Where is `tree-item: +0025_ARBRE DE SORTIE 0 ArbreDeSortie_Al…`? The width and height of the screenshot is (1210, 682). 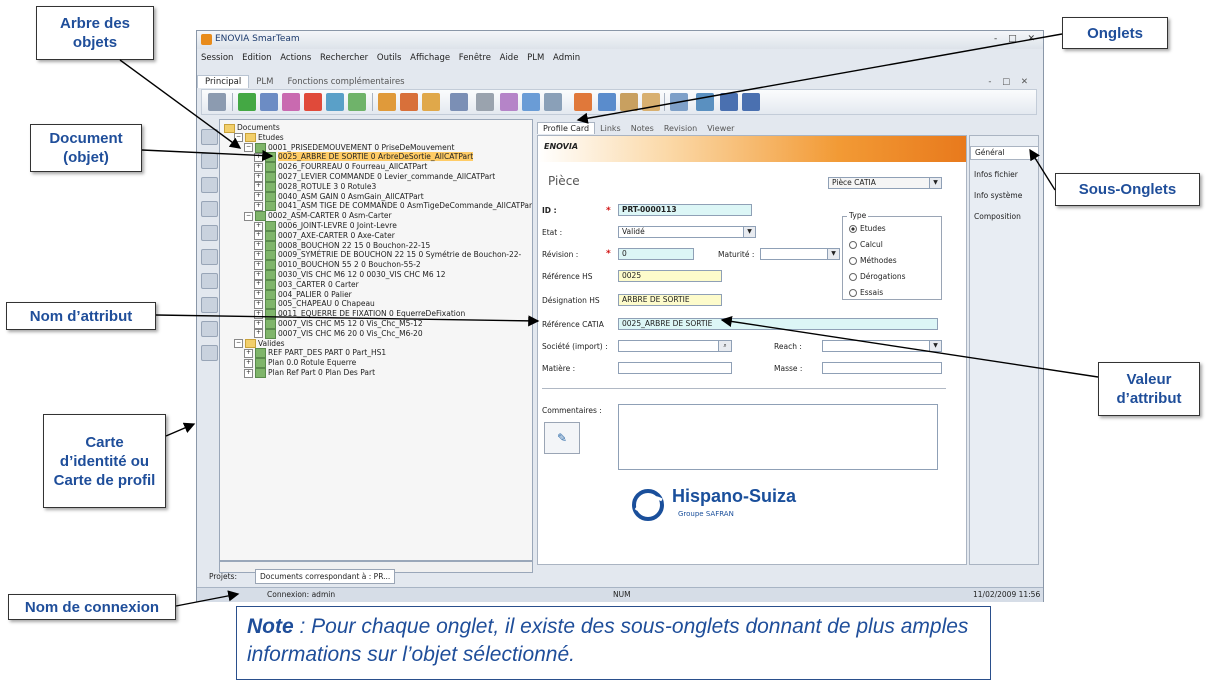 tree-item: +0025_ARBRE DE SORTIE 0 ArbreDeSortie_Al… is located at coordinates (364, 157).